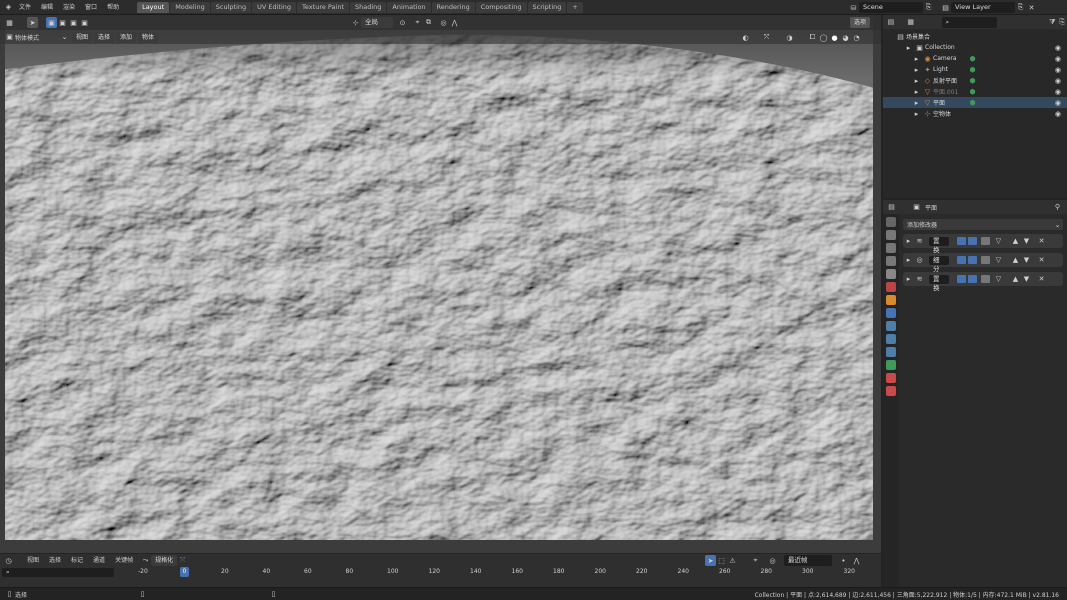 Image resolution: width=1067 pixels, height=600 pixels. What do you see at coordinates (911, 22) in the screenshot?
I see `display-mode-icon: ▦` at bounding box center [911, 22].